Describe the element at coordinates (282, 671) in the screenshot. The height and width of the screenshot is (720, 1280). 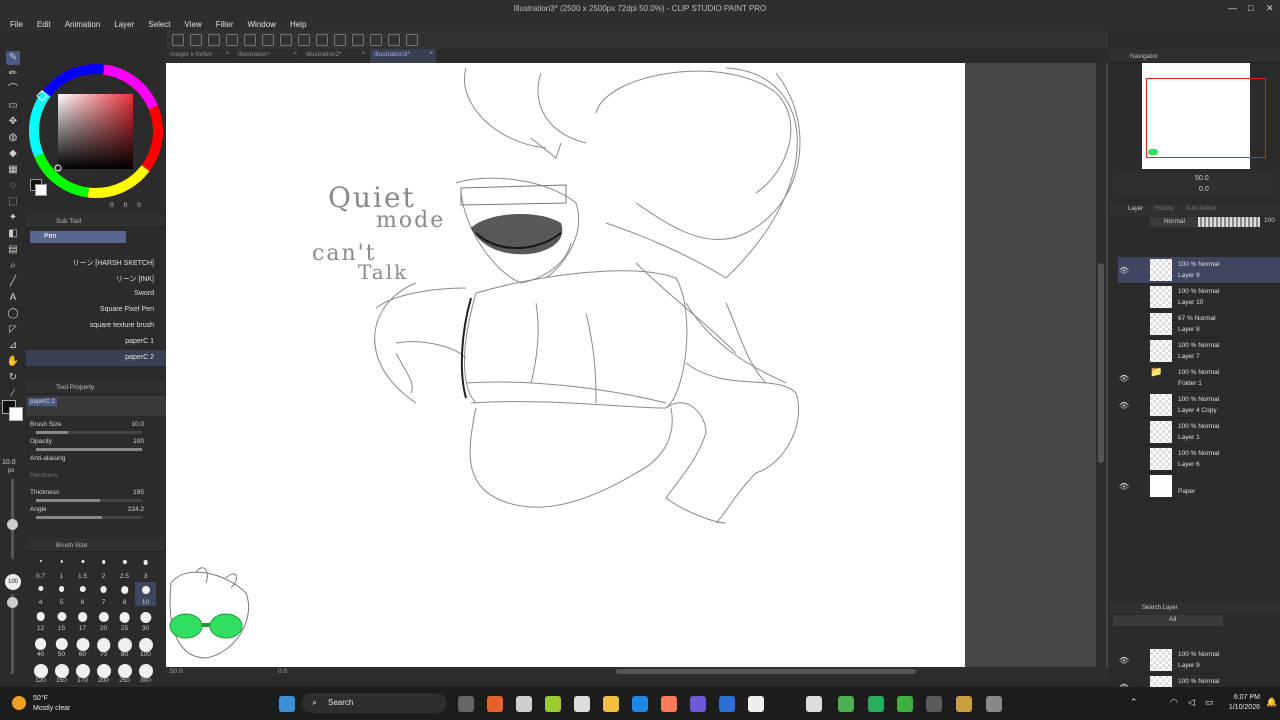
I see `rotation-value: 0.0` at that location.